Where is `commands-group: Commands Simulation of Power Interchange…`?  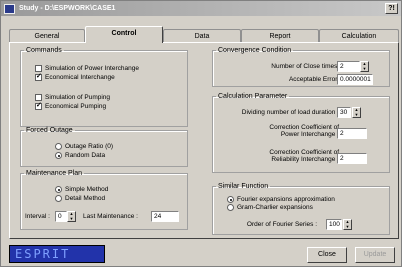
commands-group: Commands Simulation of Power Interchange… is located at coordinates (104, 87).